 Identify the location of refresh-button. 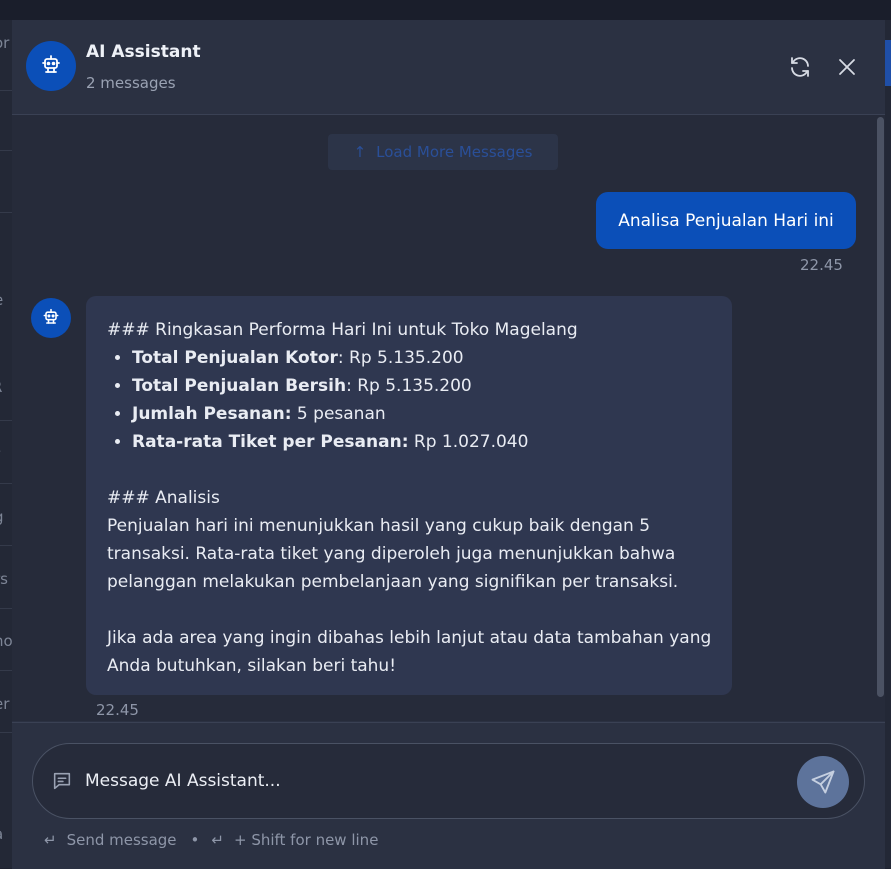
(800, 67).